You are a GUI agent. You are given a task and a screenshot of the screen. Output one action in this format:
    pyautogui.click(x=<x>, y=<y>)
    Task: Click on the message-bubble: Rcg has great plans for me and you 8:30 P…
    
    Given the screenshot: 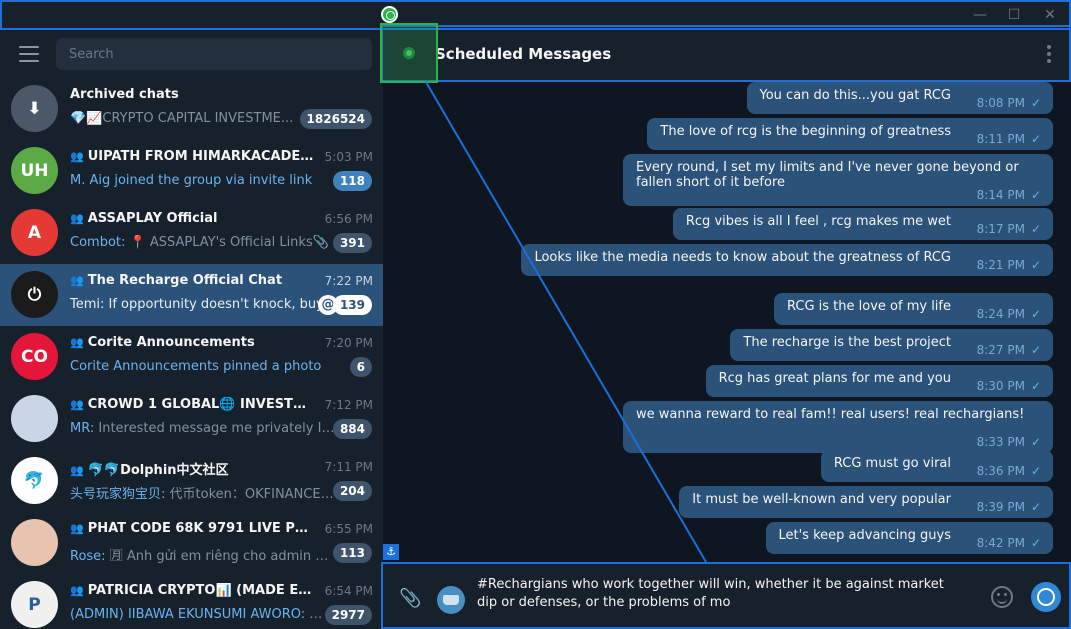 What is the action you would take?
    pyautogui.click(x=879, y=381)
    